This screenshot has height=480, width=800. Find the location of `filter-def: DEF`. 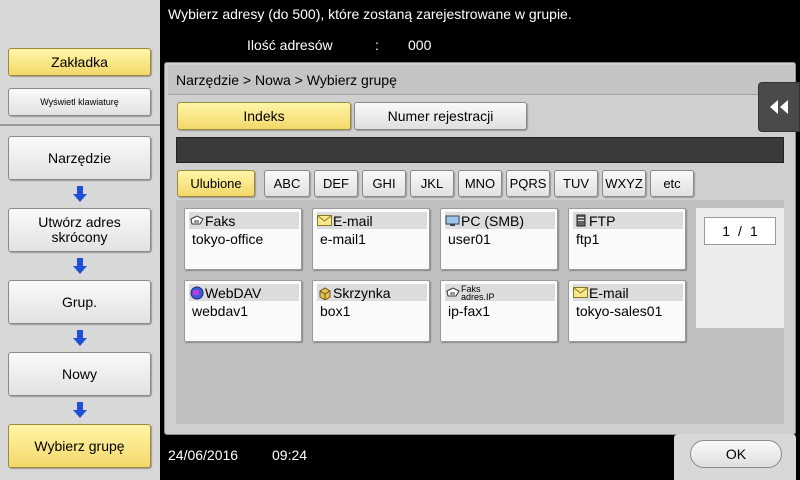

filter-def: DEF is located at coordinates (336, 183).